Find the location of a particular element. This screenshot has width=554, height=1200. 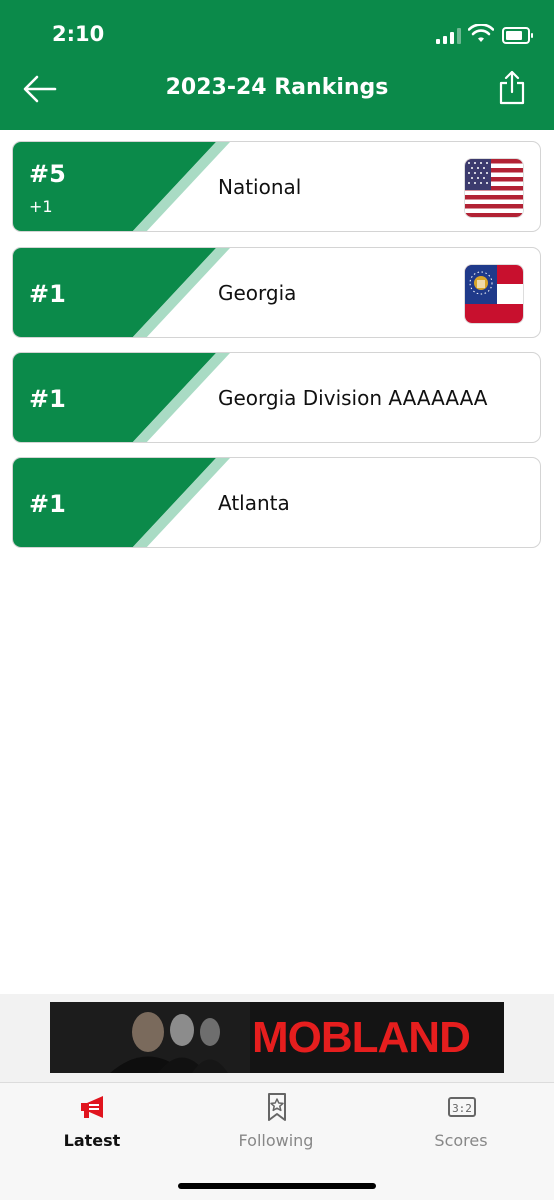

battery-icon is located at coordinates (517, 35).